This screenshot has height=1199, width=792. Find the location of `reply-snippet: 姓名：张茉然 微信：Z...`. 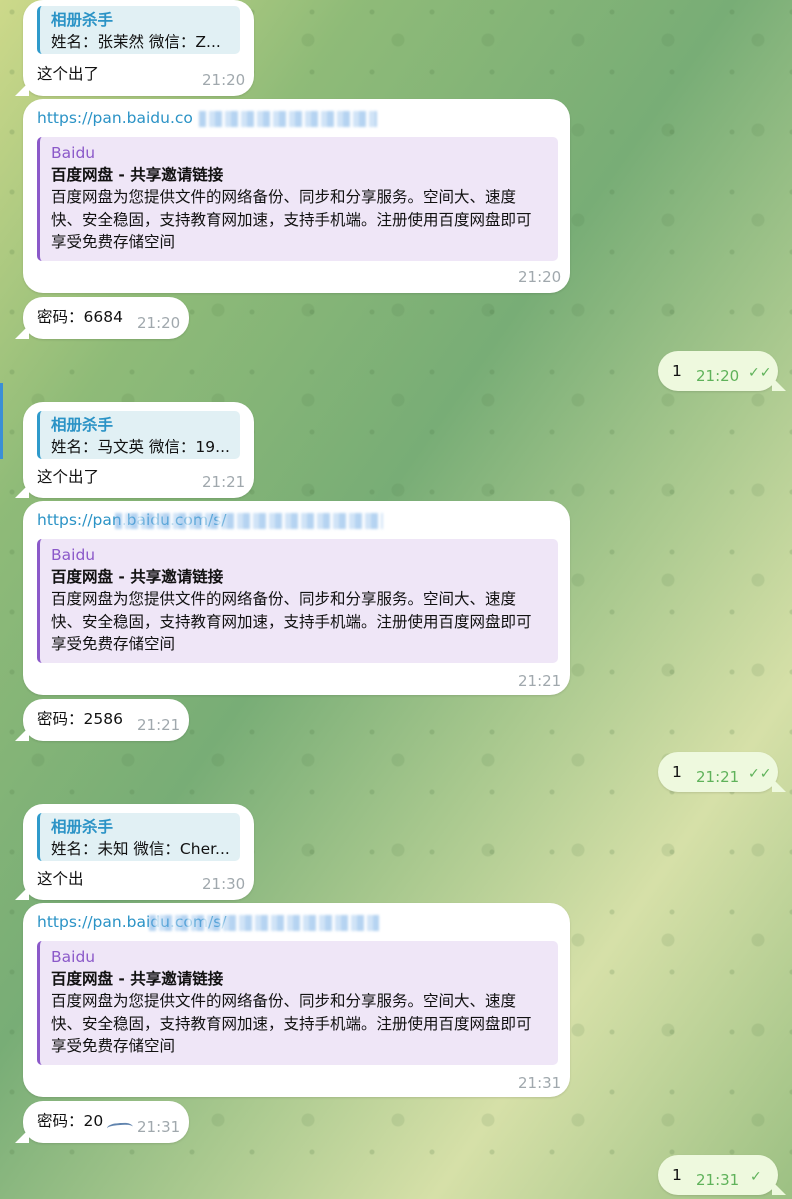

reply-snippet: 姓名：张茉然 微信：Z... is located at coordinates (136, 42).